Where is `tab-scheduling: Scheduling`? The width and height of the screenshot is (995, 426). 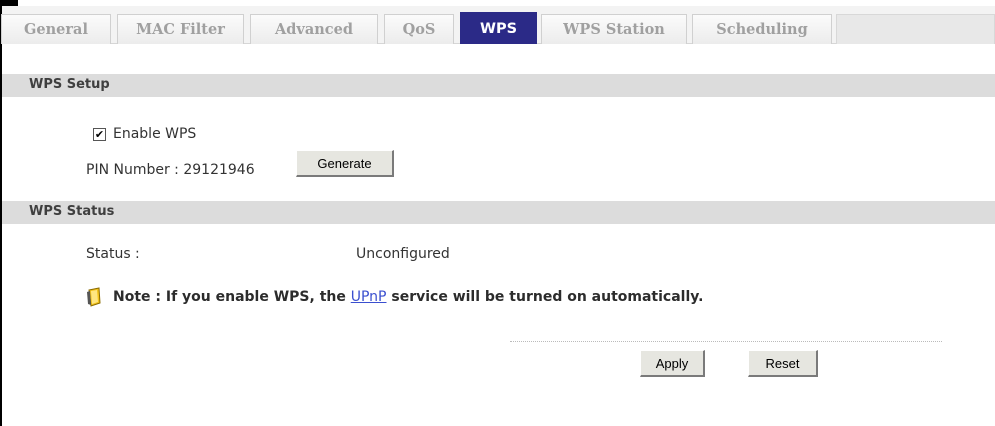
tab-scheduling: Scheduling is located at coordinates (762, 29).